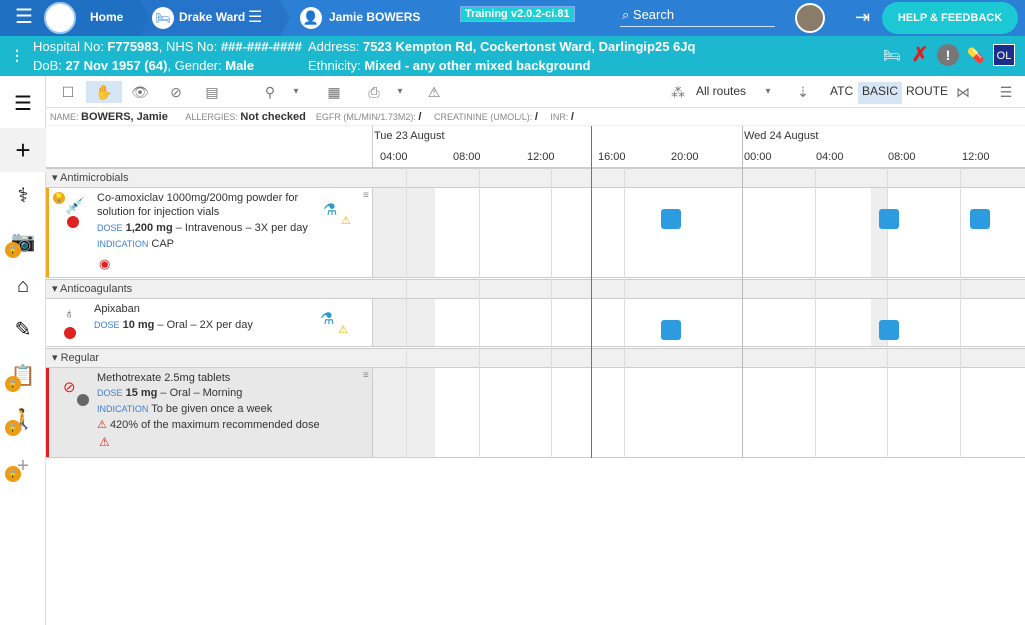  What do you see at coordinates (273, 117) in the screenshot?
I see `allergies-value: Not checked` at bounding box center [273, 117].